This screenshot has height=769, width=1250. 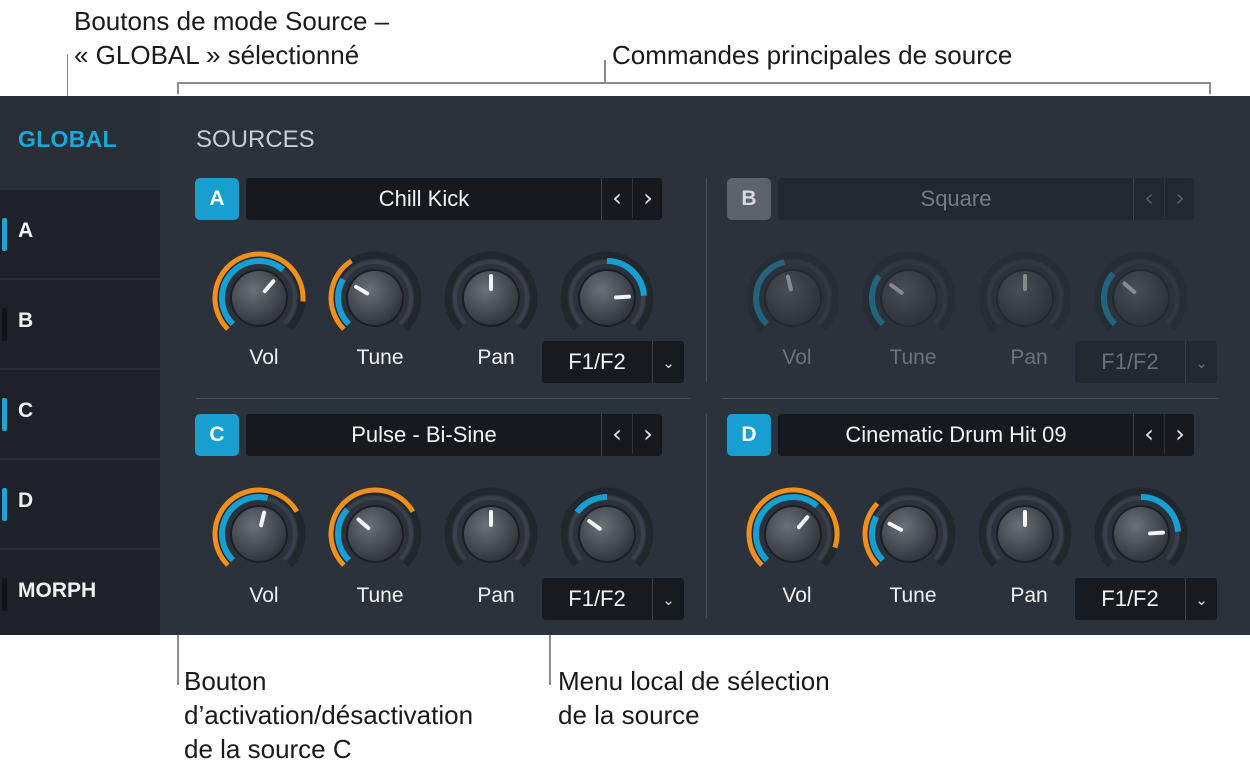 I want to click on source-c-morph-dropdown: F1/F2 ⌄, so click(x=613, y=599).